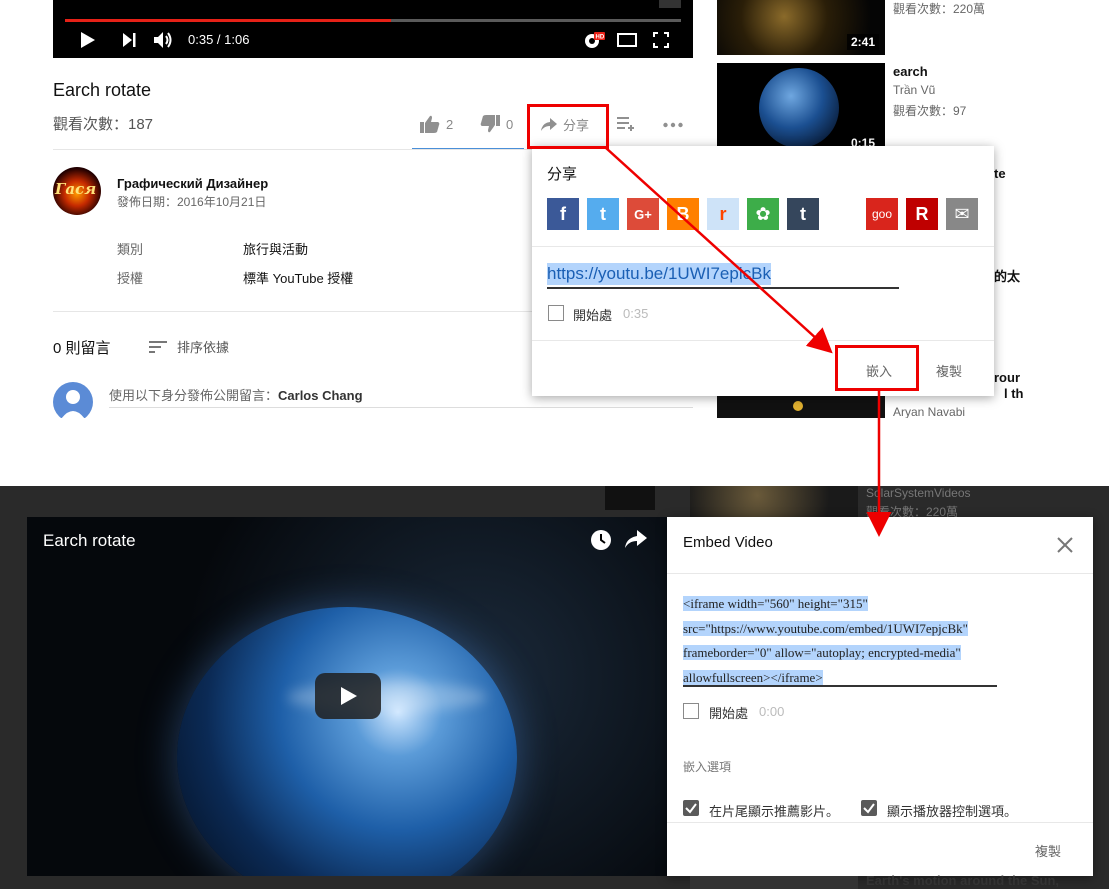 This screenshot has width=1109, height=889. Describe the element at coordinates (719, 250) in the screenshot. I see `arrow-share-to-embed` at that location.